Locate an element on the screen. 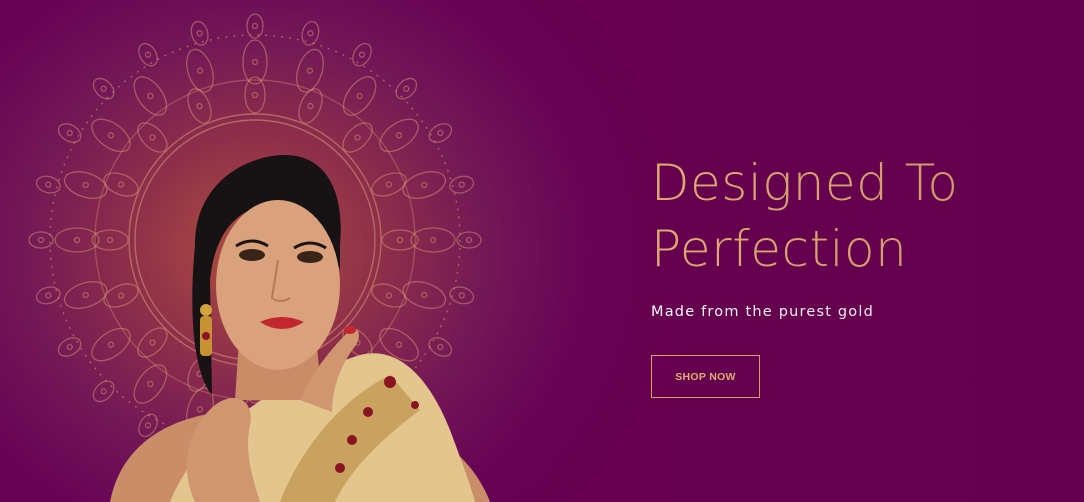 The height and width of the screenshot is (502, 1084). headline-line-2: Perfection is located at coordinates (779, 249).